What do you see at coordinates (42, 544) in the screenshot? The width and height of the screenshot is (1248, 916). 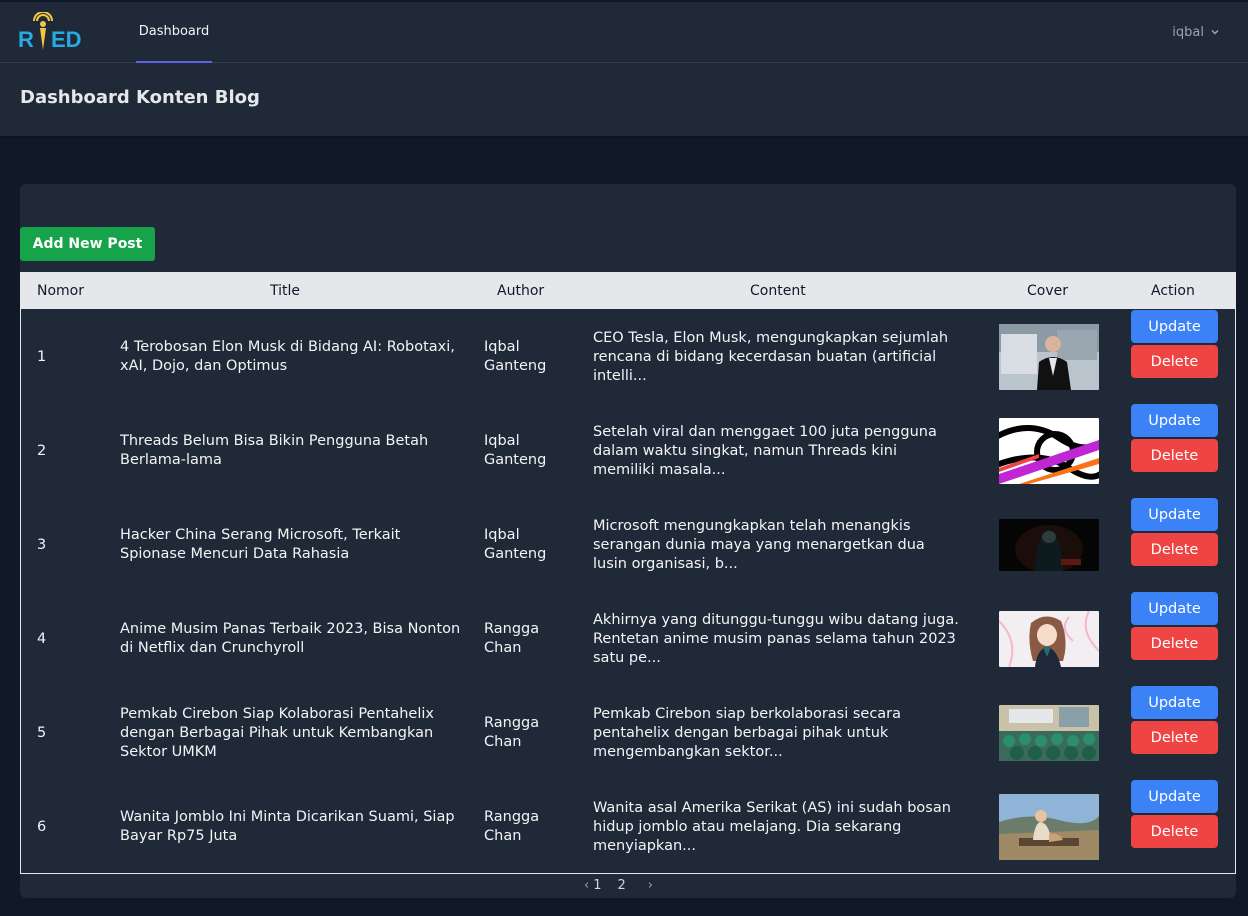 I see `row-number: 3` at bounding box center [42, 544].